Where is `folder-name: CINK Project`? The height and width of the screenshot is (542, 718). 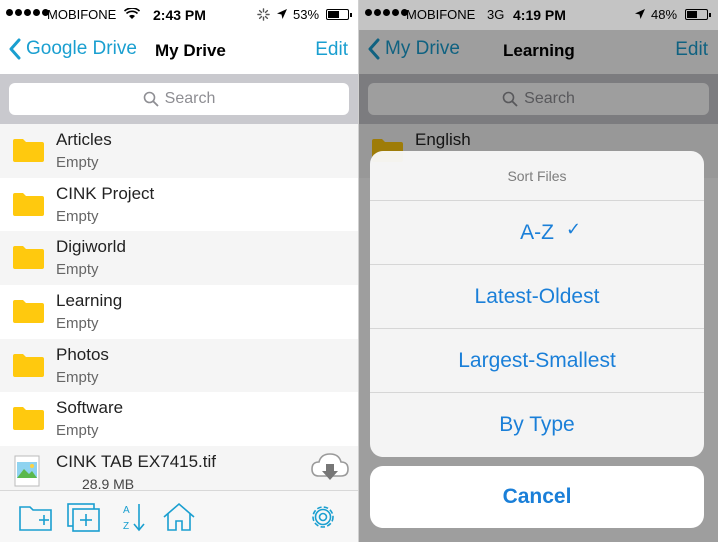
folder-name: CINK Project is located at coordinates (105, 193).